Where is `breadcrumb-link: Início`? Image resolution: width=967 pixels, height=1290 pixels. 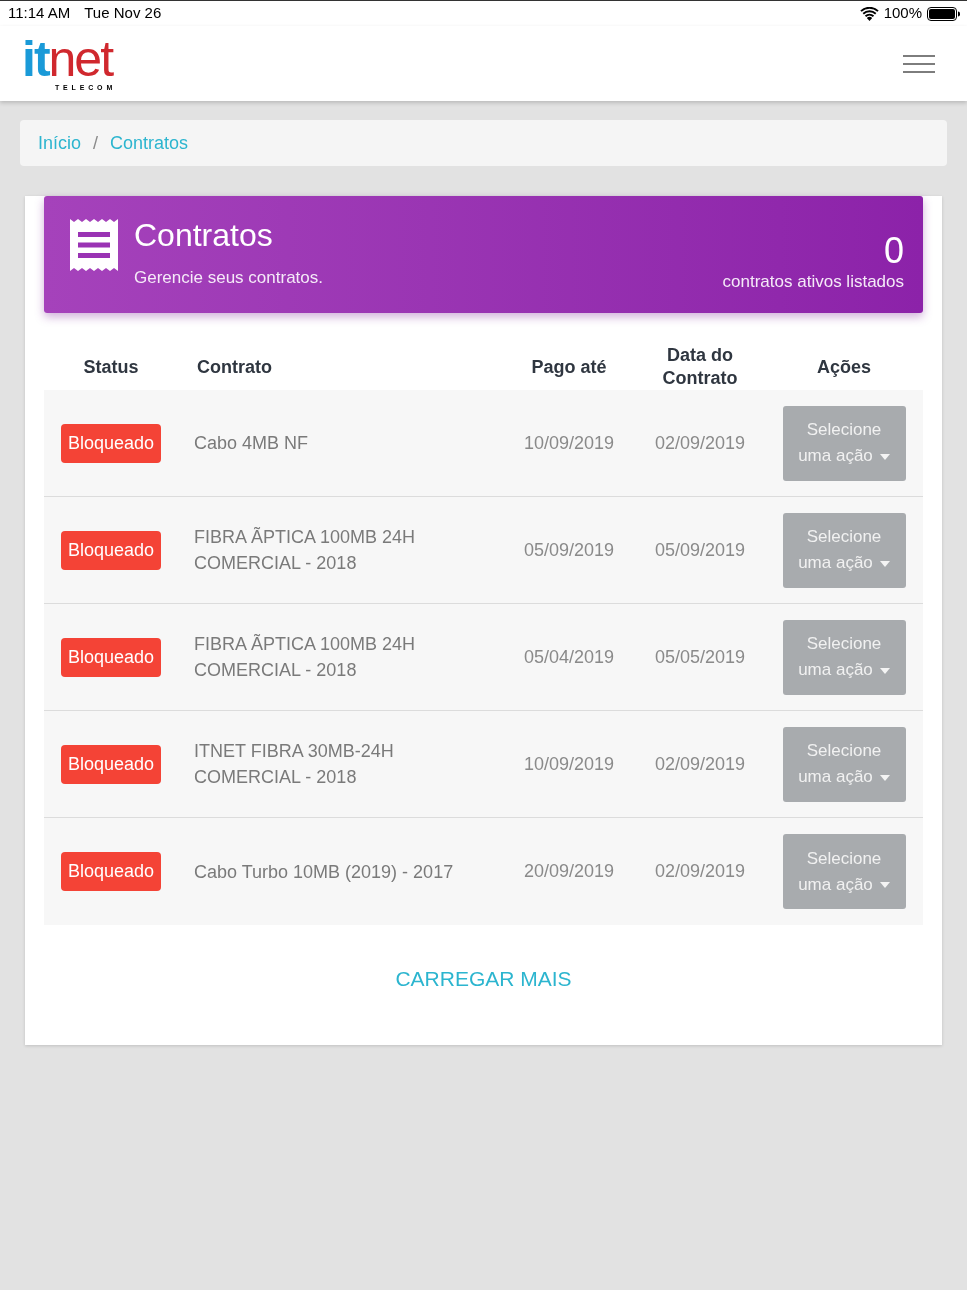 breadcrumb-link: Início is located at coordinates (60, 143).